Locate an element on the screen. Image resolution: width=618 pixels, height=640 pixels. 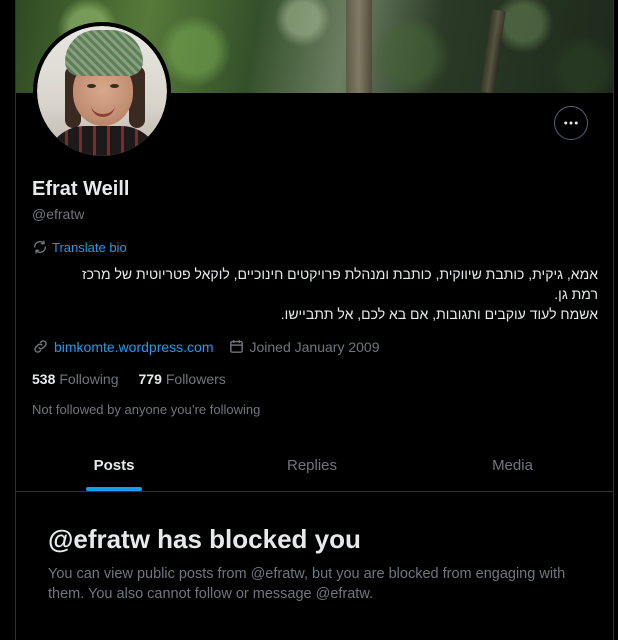
joined-date: Joined January 2009 is located at coordinates (304, 346).